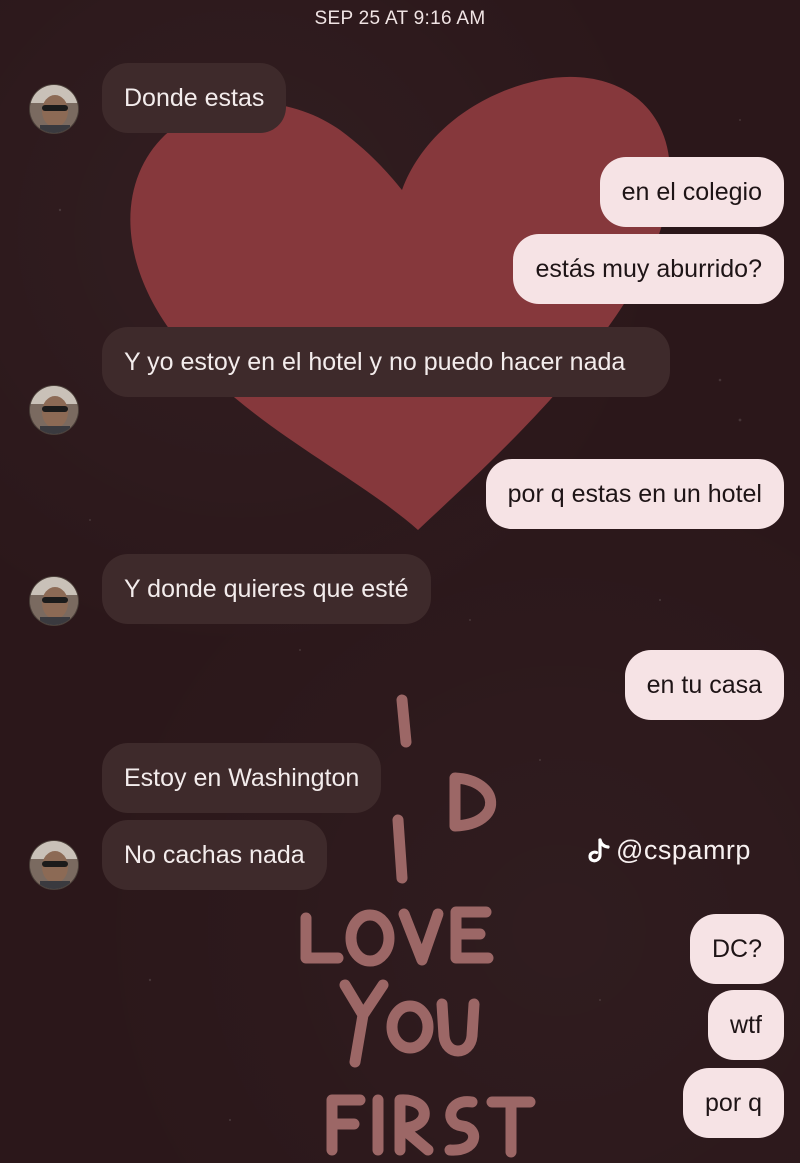 This screenshot has height=1163, width=800. What do you see at coordinates (691, 192) in the screenshot?
I see `outgoing-message: en el colegio` at bounding box center [691, 192].